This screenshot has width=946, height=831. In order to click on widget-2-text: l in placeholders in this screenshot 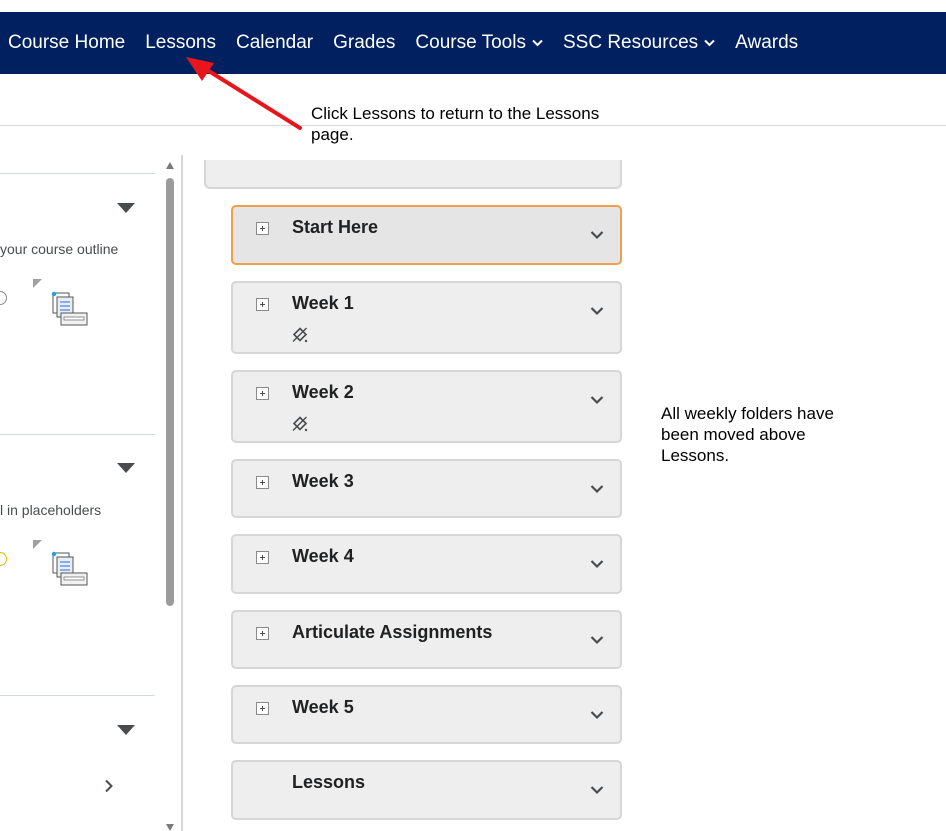, I will do `click(51, 510)`.